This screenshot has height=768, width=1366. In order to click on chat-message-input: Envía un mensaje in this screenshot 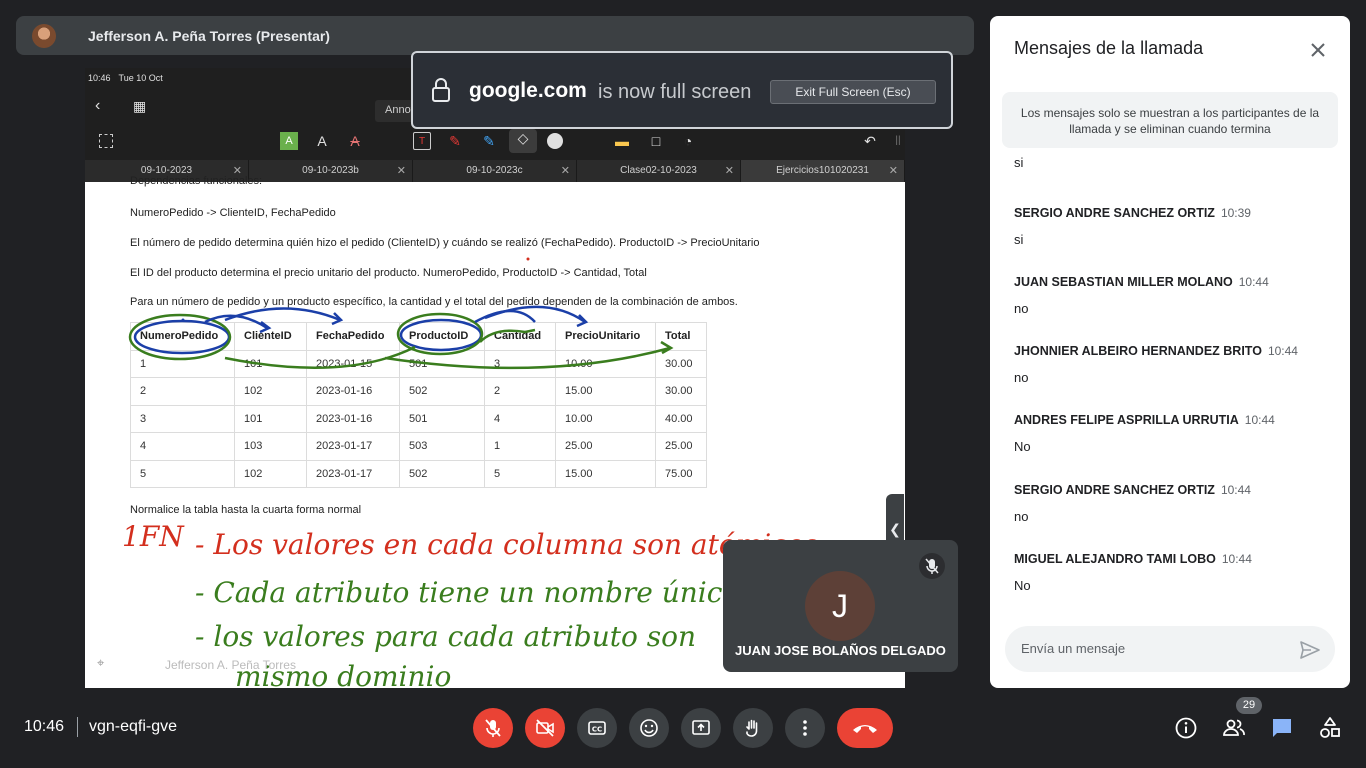, I will do `click(1170, 649)`.